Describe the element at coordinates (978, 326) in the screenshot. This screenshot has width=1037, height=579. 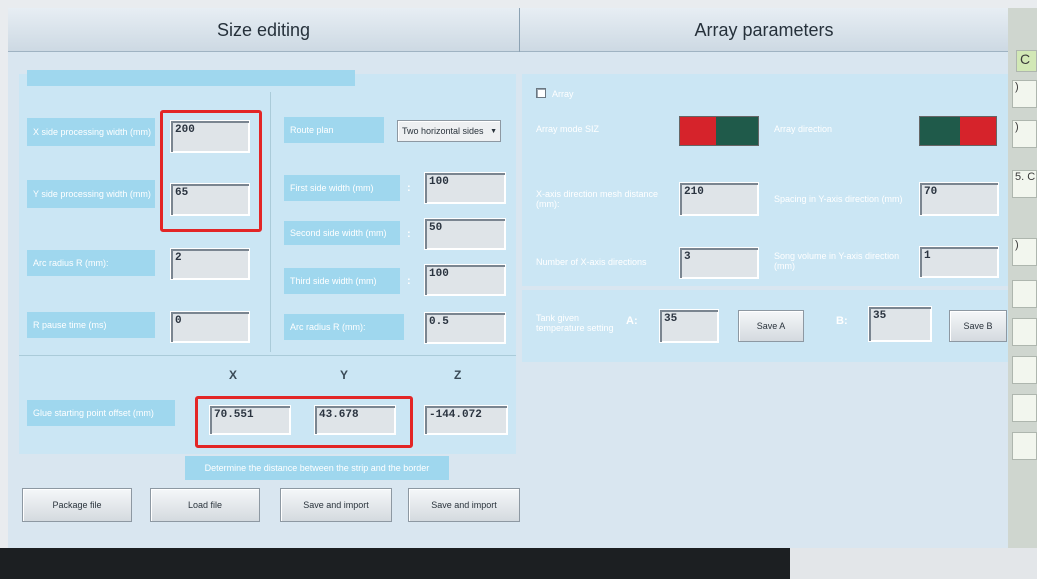
I see `save-b-button: Save B` at that location.